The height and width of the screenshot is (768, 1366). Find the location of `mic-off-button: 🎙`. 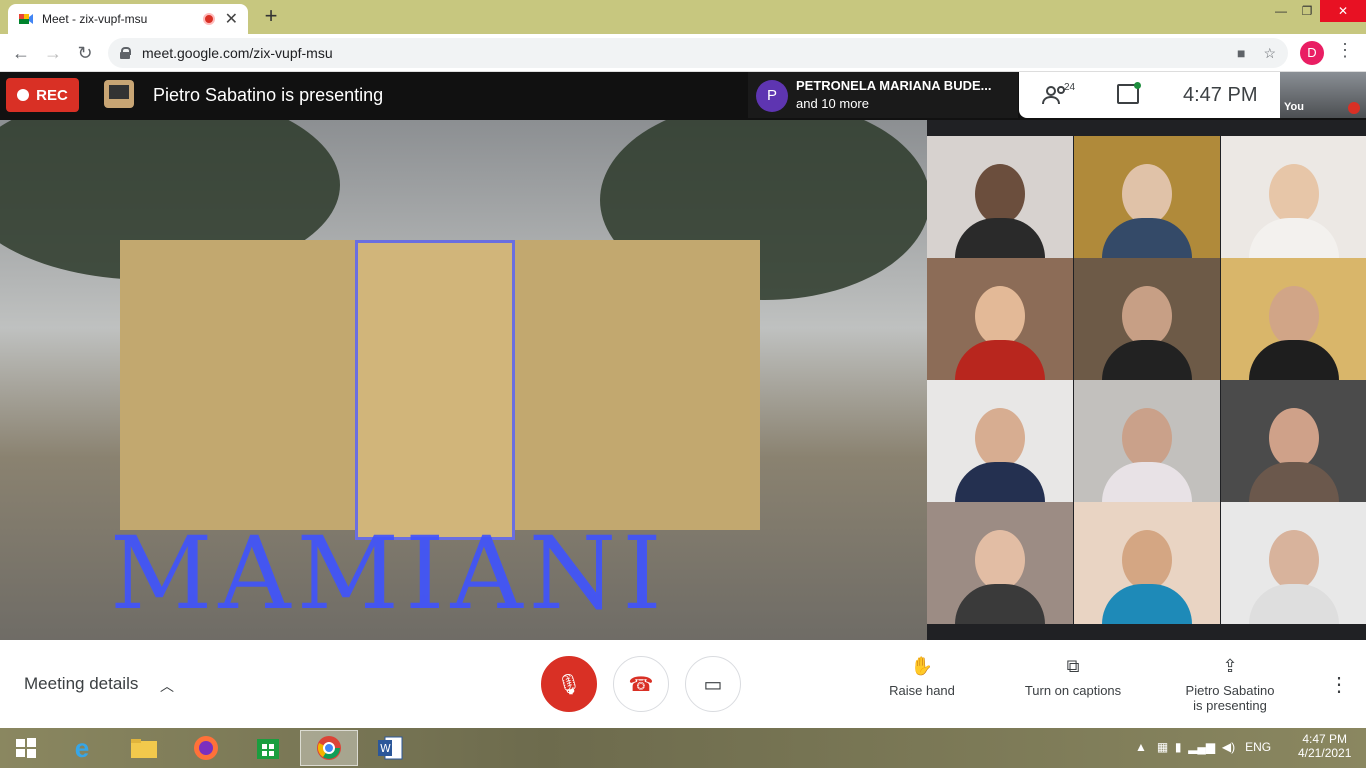

mic-off-button: 🎙 is located at coordinates (569, 684).